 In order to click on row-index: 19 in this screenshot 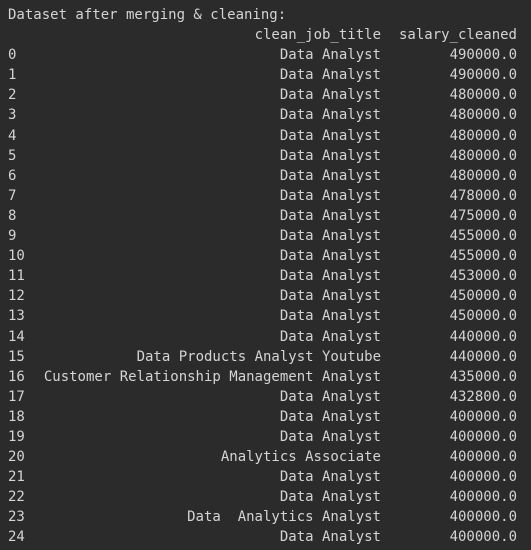, I will do `click(16, 436)`.